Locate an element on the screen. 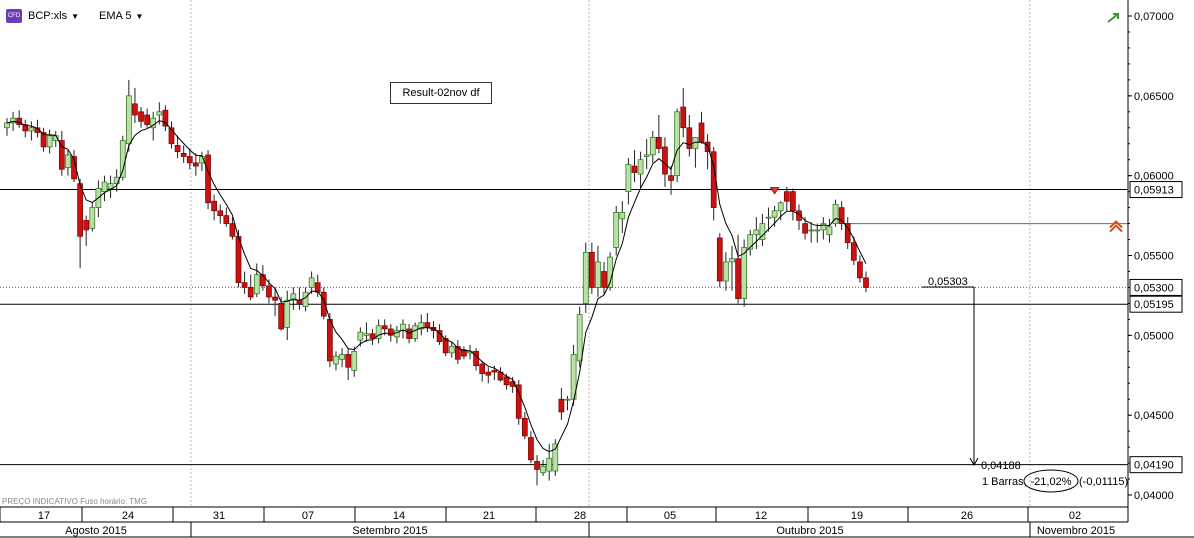  indicator-selector: EMA 5 ▼ is located at coordinates (121, 16).